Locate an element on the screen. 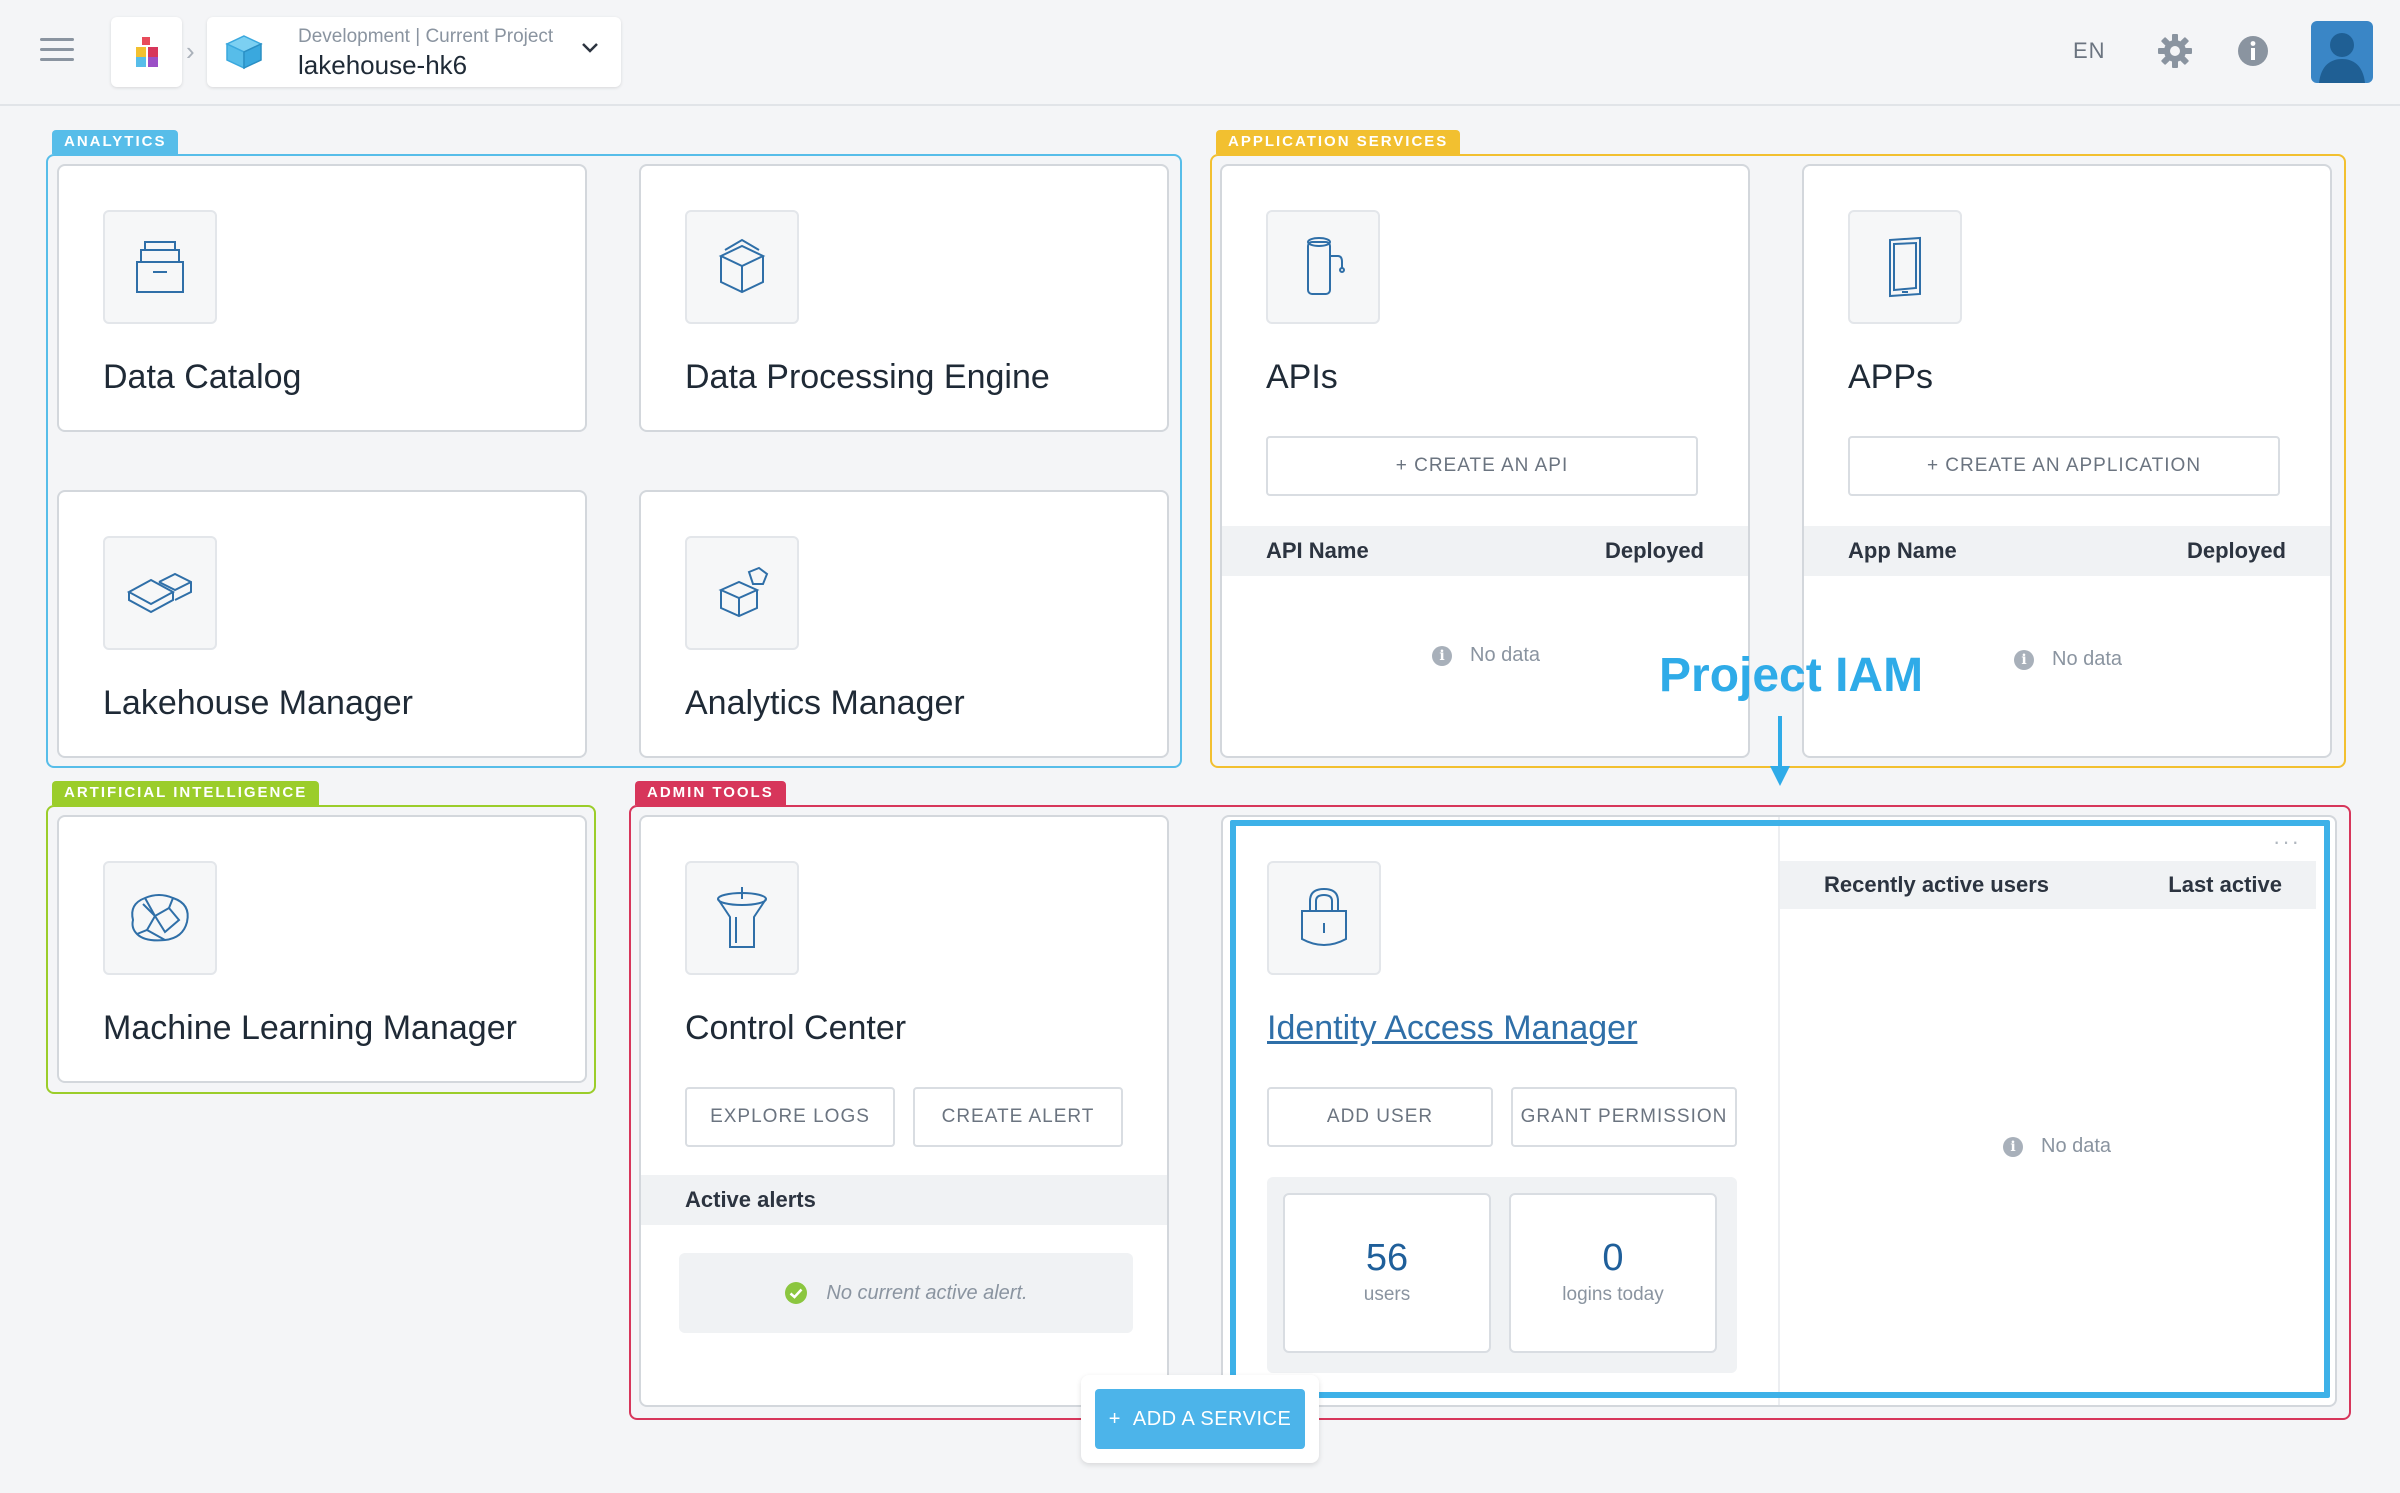  recent-users-empty-state: i No data is located at coordinates (2057, 1146).